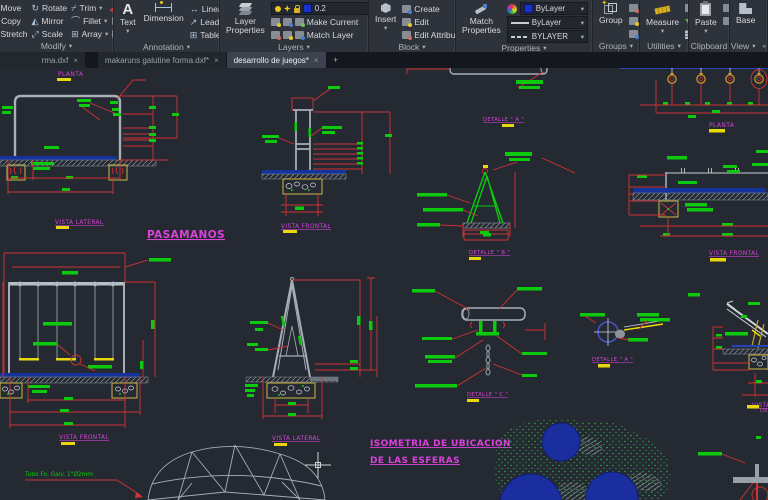 Image resolution: width=768 pixels, height=500 pixels. I want to click on aframe-side-view: VISTA LATERAL, so click(311, 362).